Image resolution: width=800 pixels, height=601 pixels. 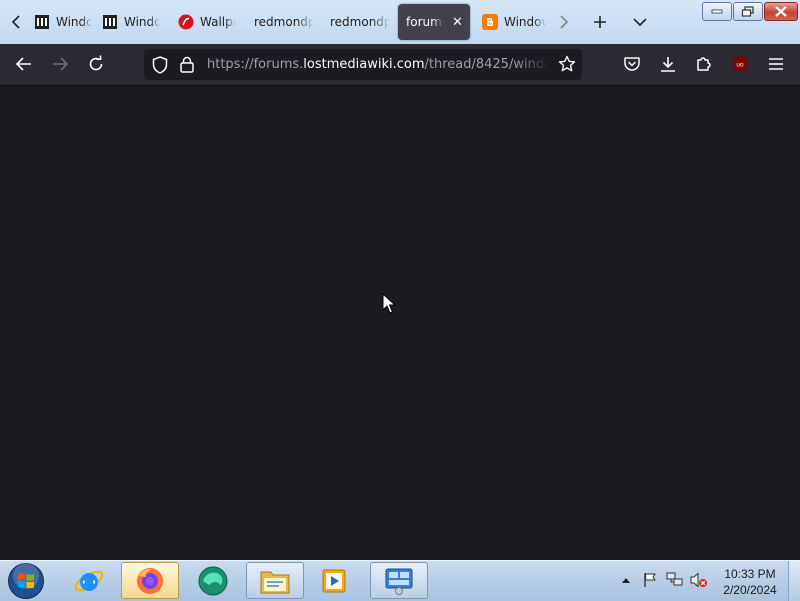 I want to click on restore-icon, so click(x=747, y=11).